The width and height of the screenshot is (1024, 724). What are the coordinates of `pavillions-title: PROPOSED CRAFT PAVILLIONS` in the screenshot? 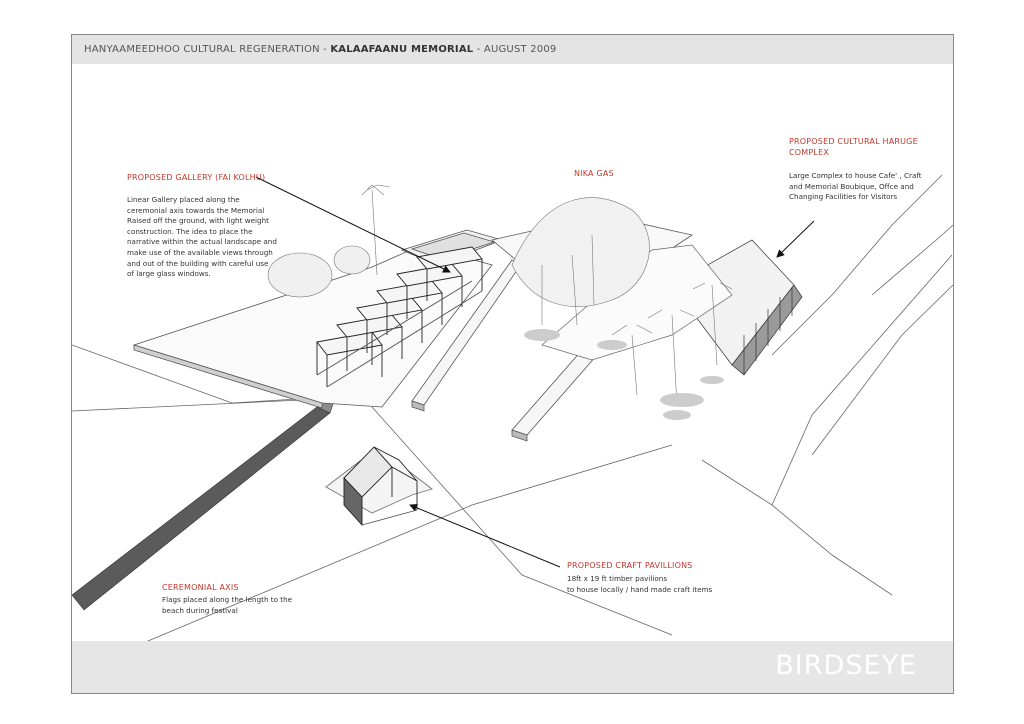 It's located at (630, 565).